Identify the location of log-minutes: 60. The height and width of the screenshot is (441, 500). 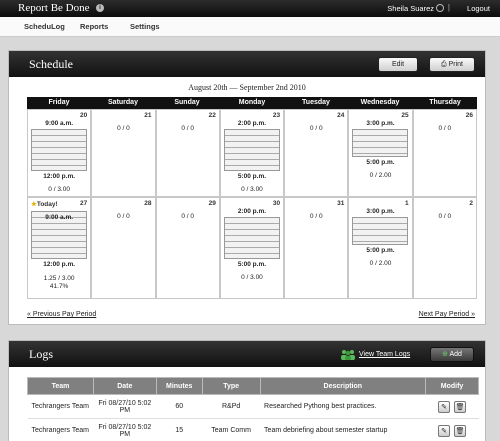
(179, 406).